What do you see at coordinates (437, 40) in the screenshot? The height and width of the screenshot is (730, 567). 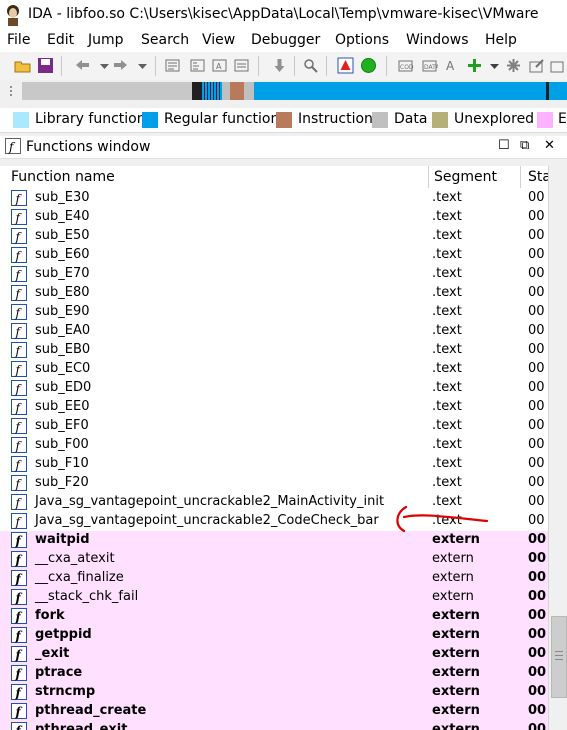 I see `menu-windows: Windows` at bounding box center [437, 40].